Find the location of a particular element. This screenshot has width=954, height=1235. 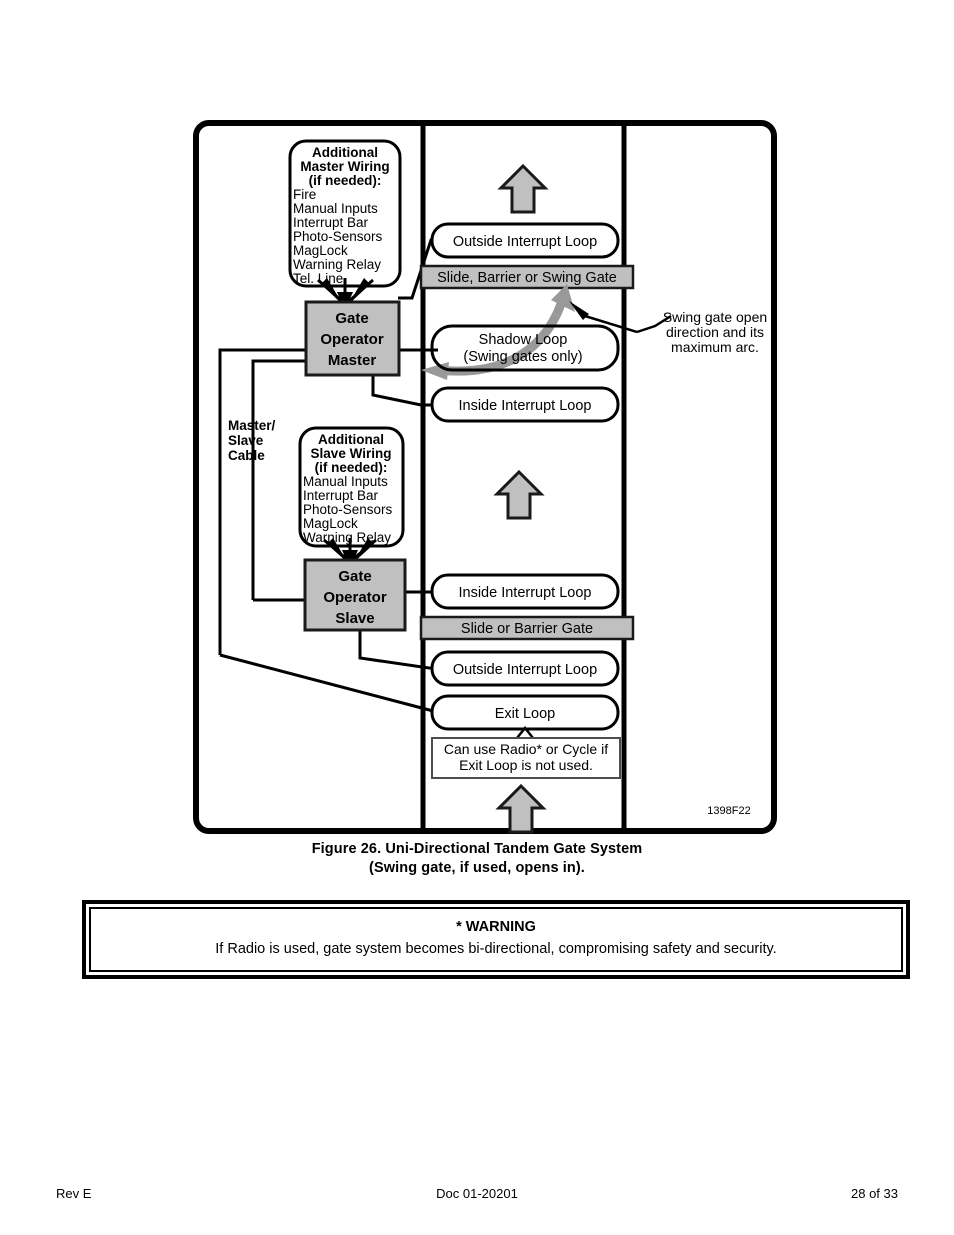

swing-annotation-line-2: direction and its is located at coordinates (715, 332).